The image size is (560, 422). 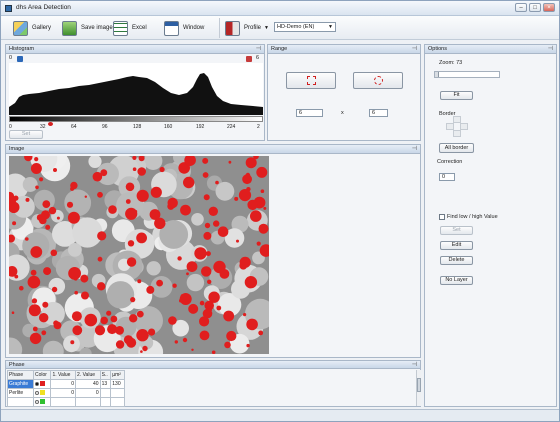 What do you see at coordinates (378, 80) in the screenshot?
I see `circle-range-button` at bounding box center [378, 80].